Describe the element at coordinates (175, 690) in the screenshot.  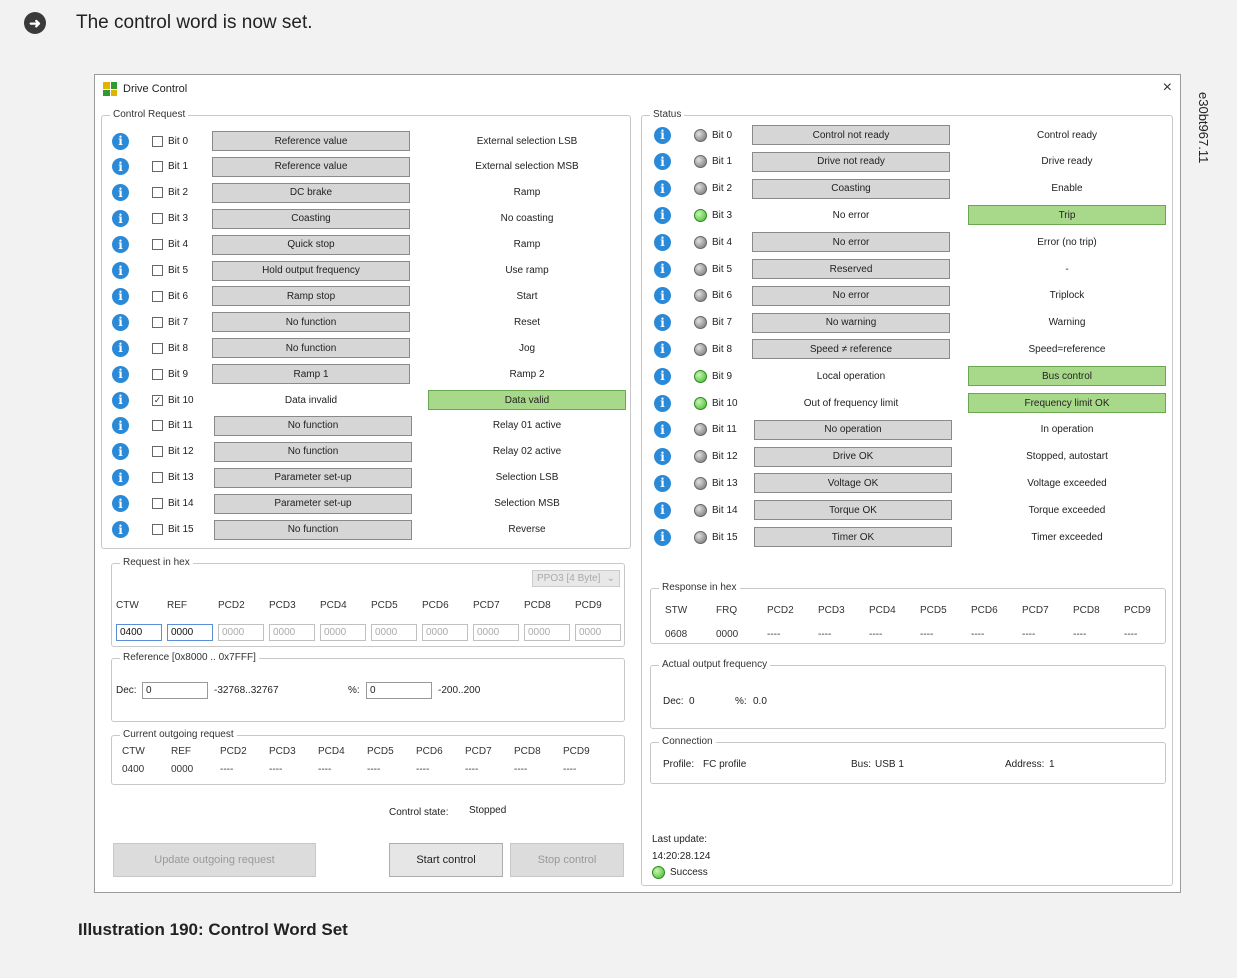
I see `dec-input: 0` at that location.